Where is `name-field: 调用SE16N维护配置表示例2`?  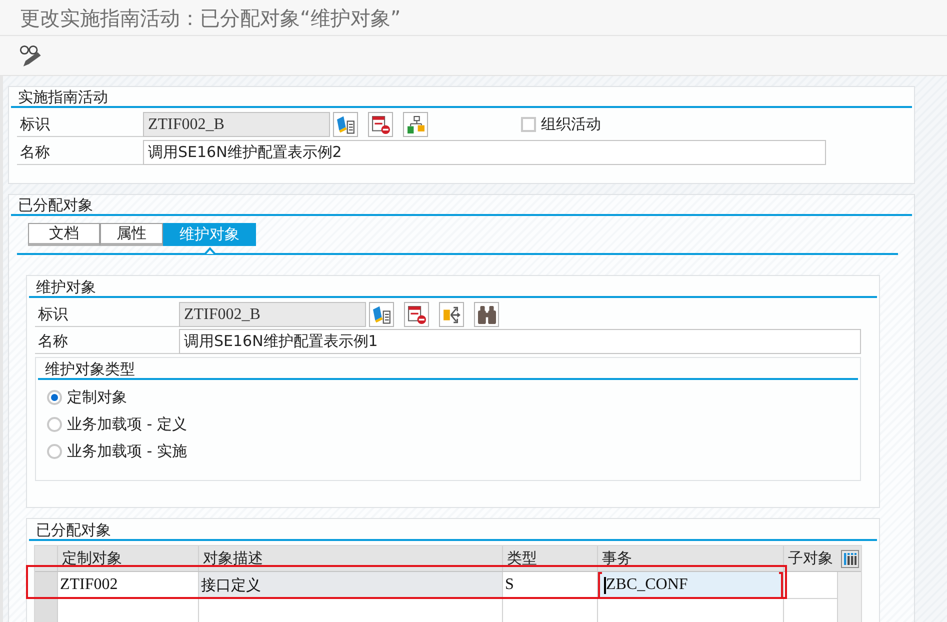
name-field: 调用SE16N维护配置表示例2 is located at coordinates (484, 152).